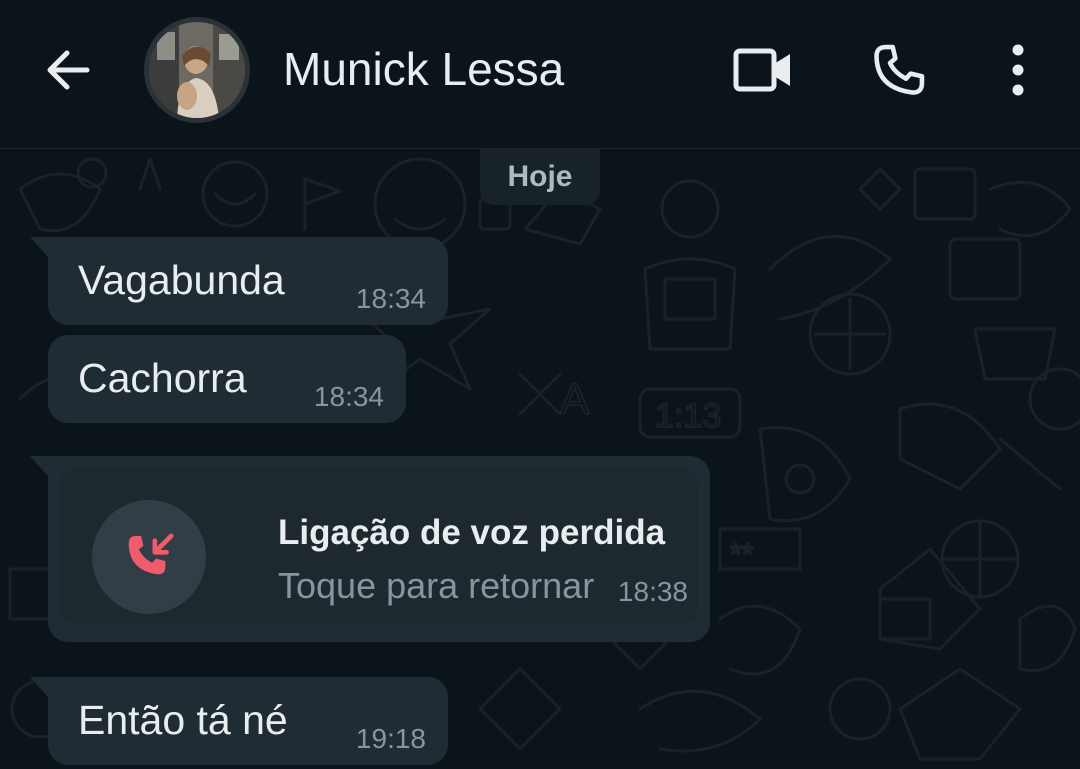 This screenshot has width=1080, height=769. What do you see at coordinates (688, 416) in the screenshot?
I see `svg-text: 1:13` at bounding box center [688, 416].